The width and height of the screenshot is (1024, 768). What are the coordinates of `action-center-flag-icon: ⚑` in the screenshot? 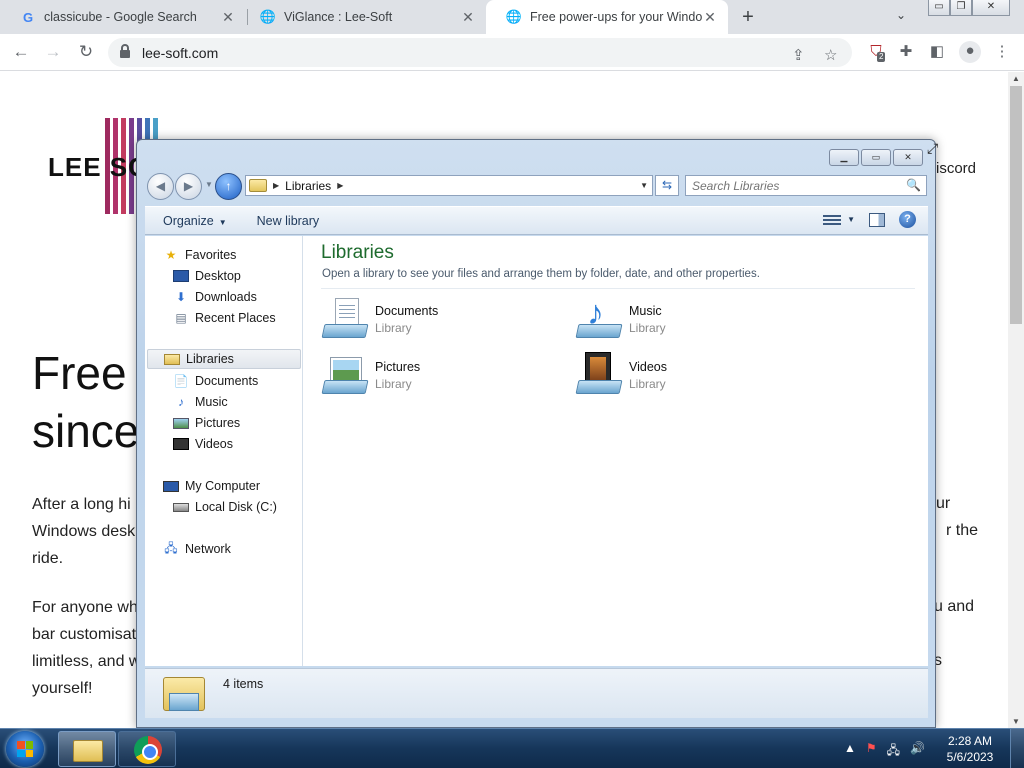 It's located at (871, 751).